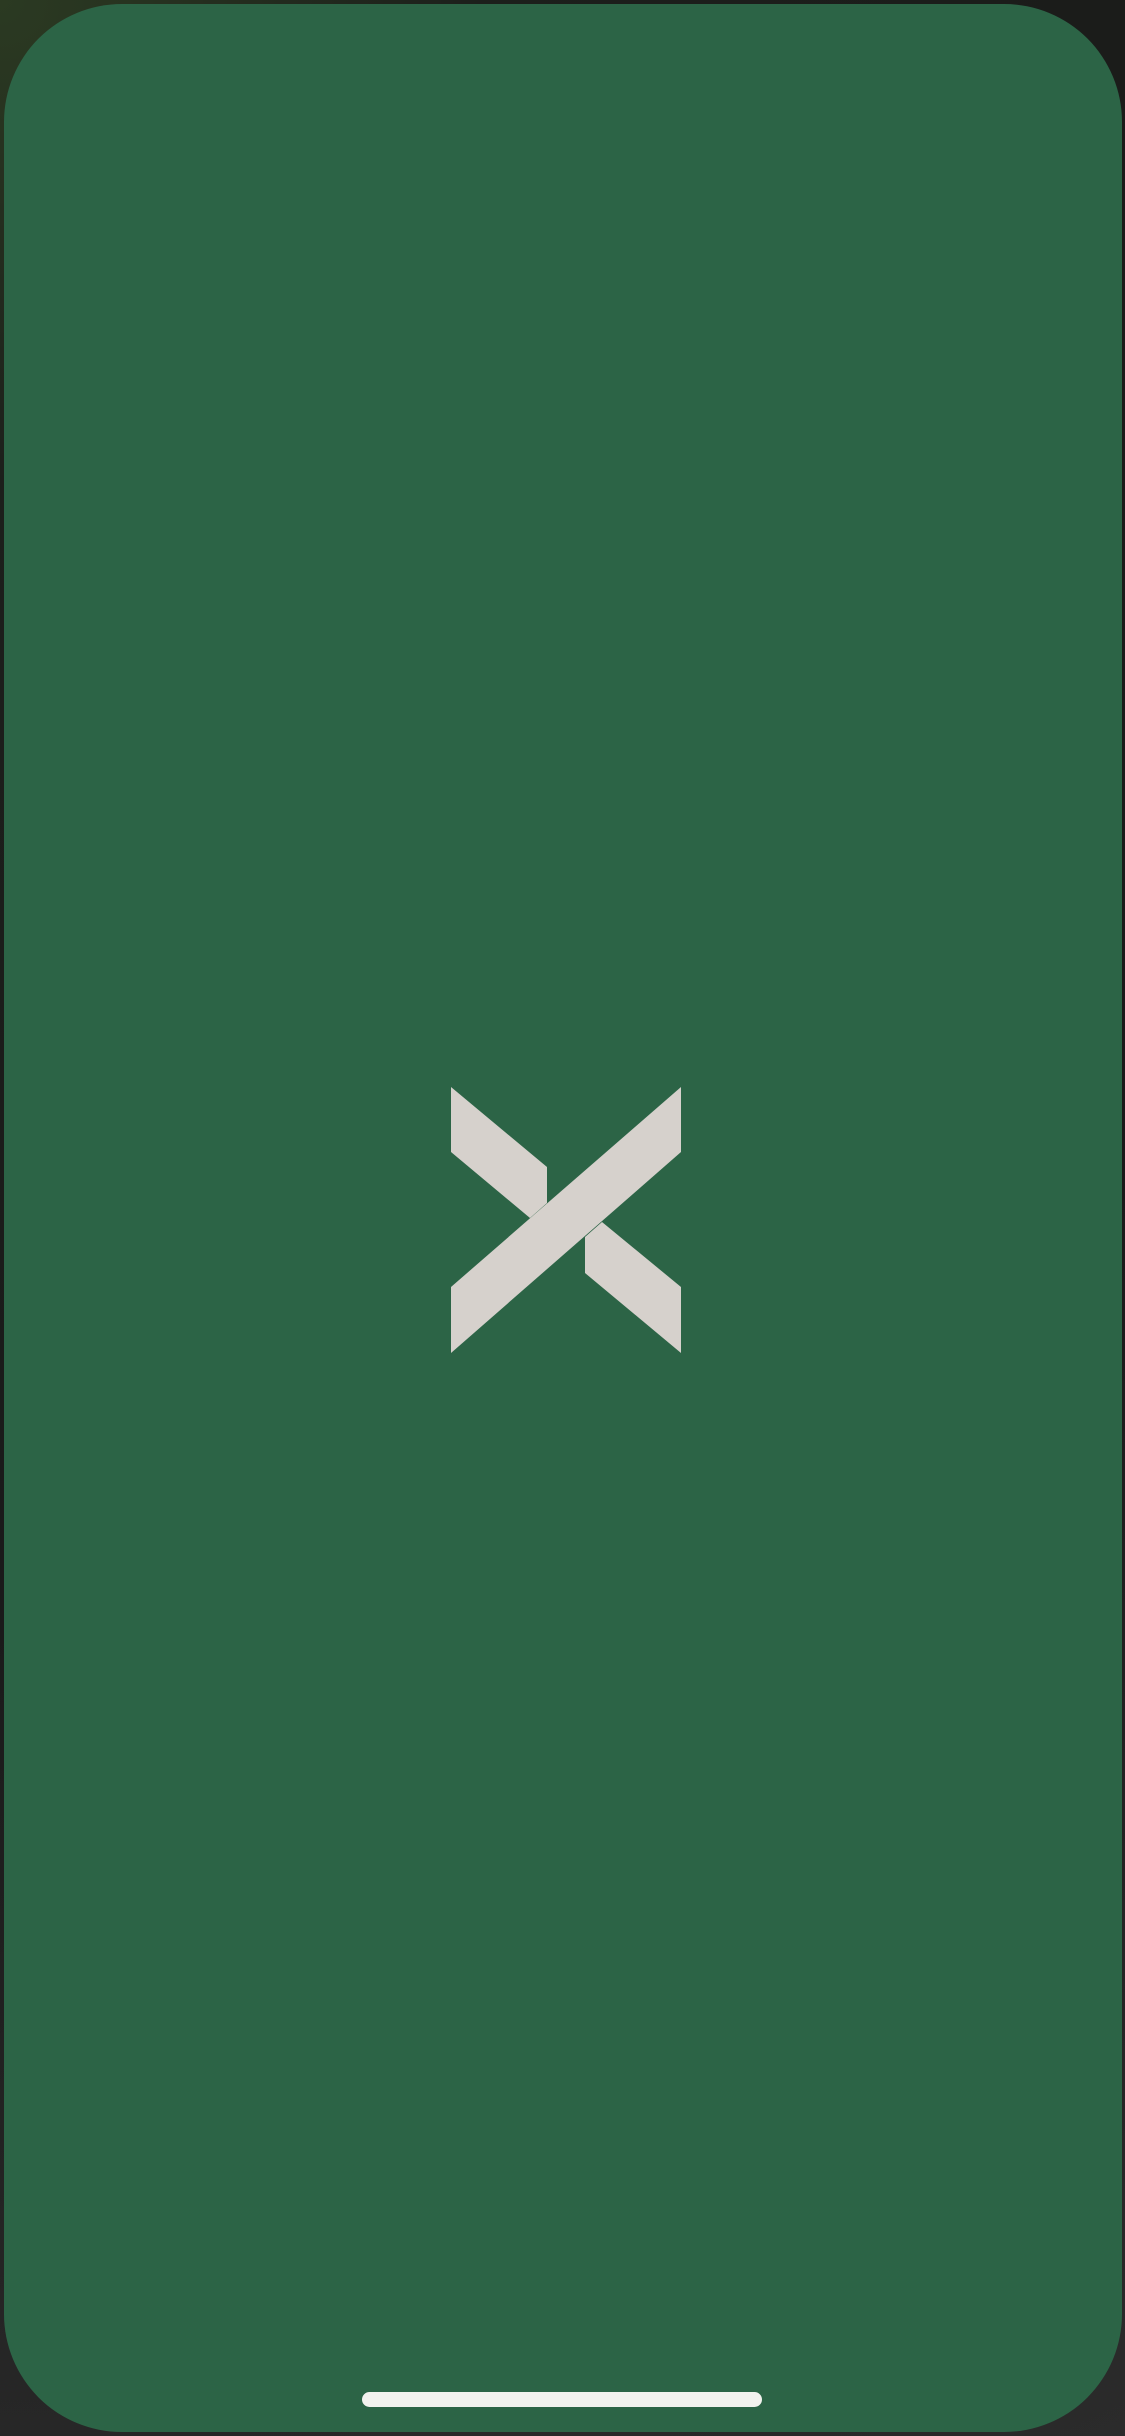 The height and width of the screenshot is (2436, 1125). What do you see at coordinates (499, 1152) in the screenshot?
I see `logo-stroke-upper-left` at bounding box center [499, 1152].